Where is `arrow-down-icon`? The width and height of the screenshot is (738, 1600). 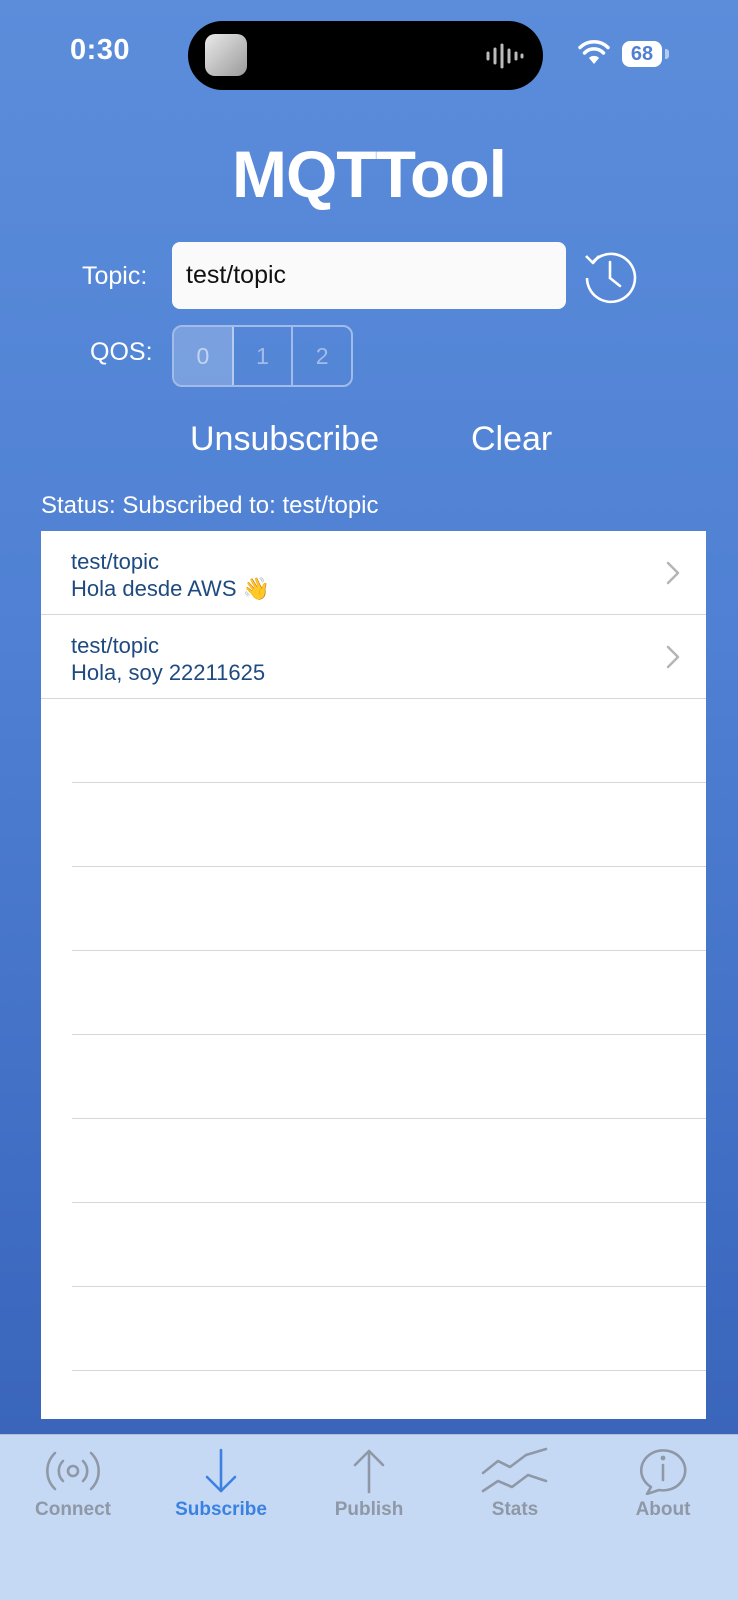
arrow-down-icon is located at coordinates (221, 1470).